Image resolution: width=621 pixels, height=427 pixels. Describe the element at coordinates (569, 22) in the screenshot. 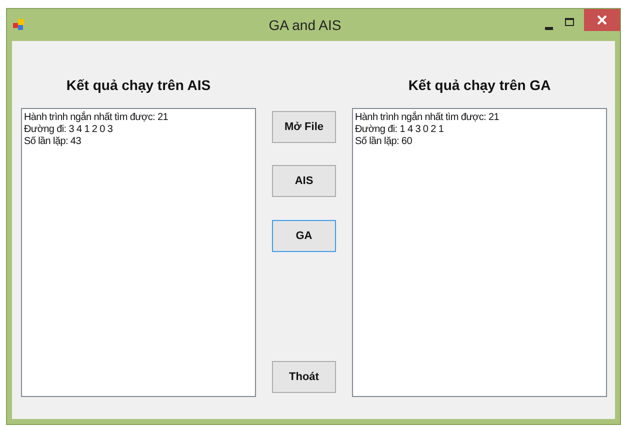

I see `maximize-icon` at that location.